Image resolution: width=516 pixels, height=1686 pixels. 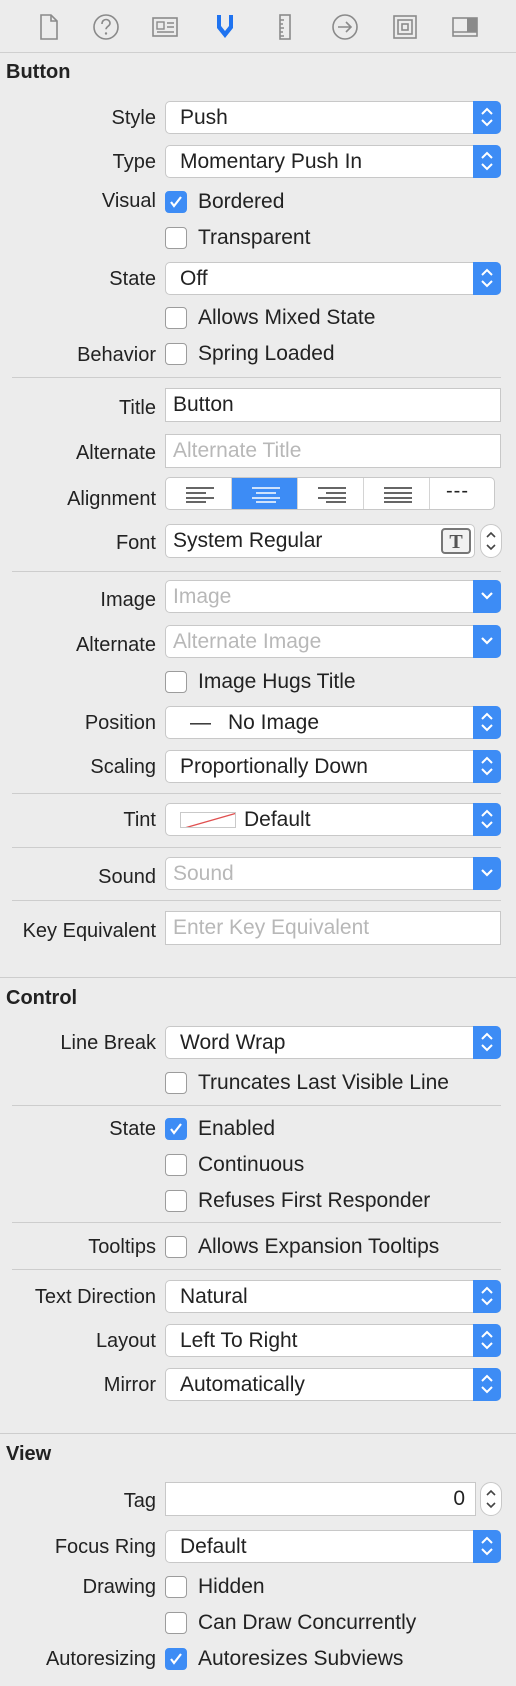 I want to click on position-popup: — No Image, so click(x=333, y=722).